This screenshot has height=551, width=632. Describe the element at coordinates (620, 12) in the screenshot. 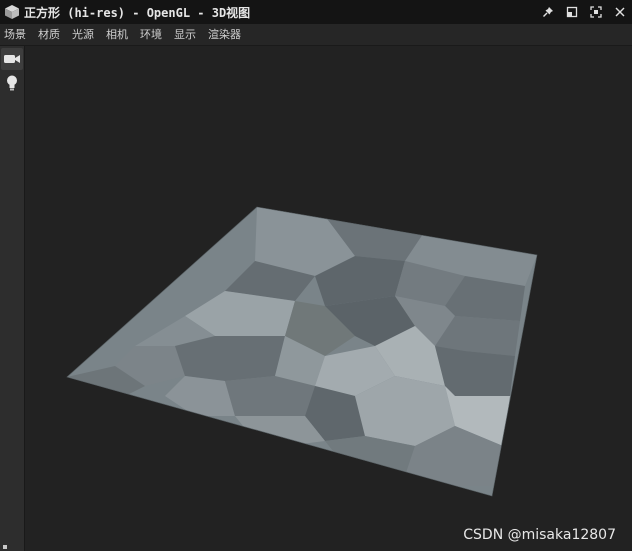

I see `close-icon` at that location.